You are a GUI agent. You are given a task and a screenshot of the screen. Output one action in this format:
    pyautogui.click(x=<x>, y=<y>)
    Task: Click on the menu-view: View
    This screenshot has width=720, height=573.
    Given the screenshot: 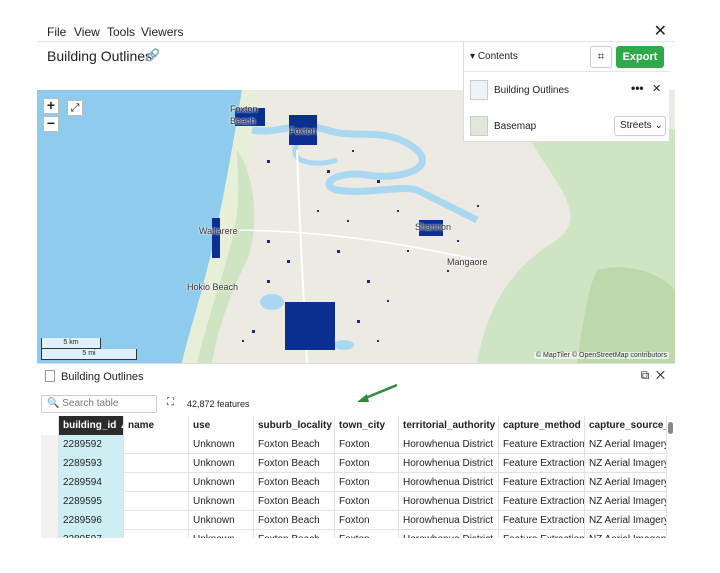 What is the action you would take?
    pyautogui.click(x=87, y=32)
    